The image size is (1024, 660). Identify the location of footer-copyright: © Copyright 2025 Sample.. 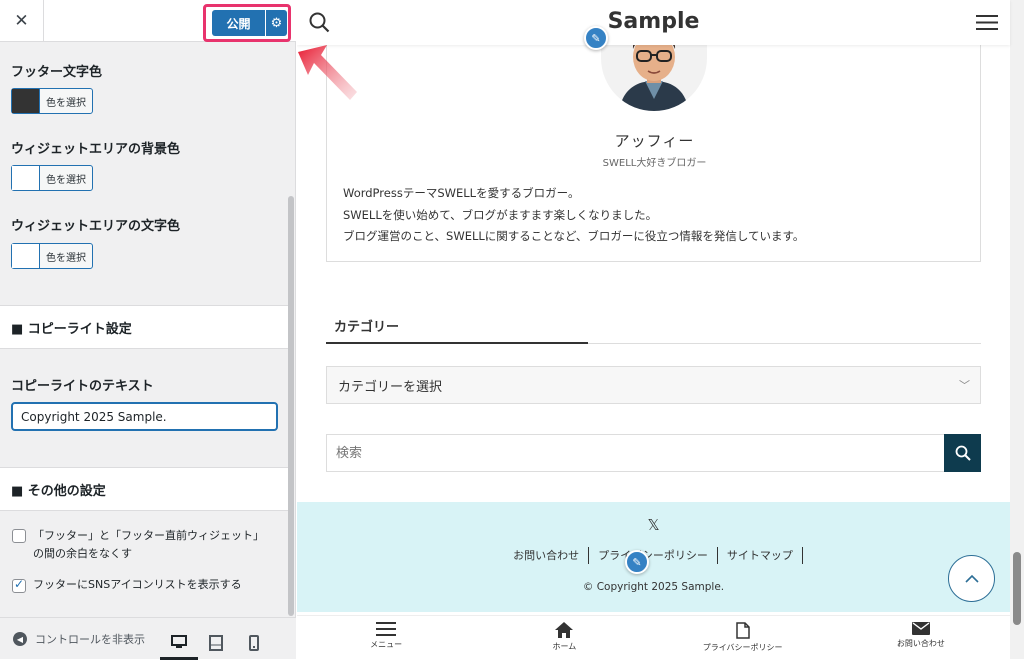
(653, 587).